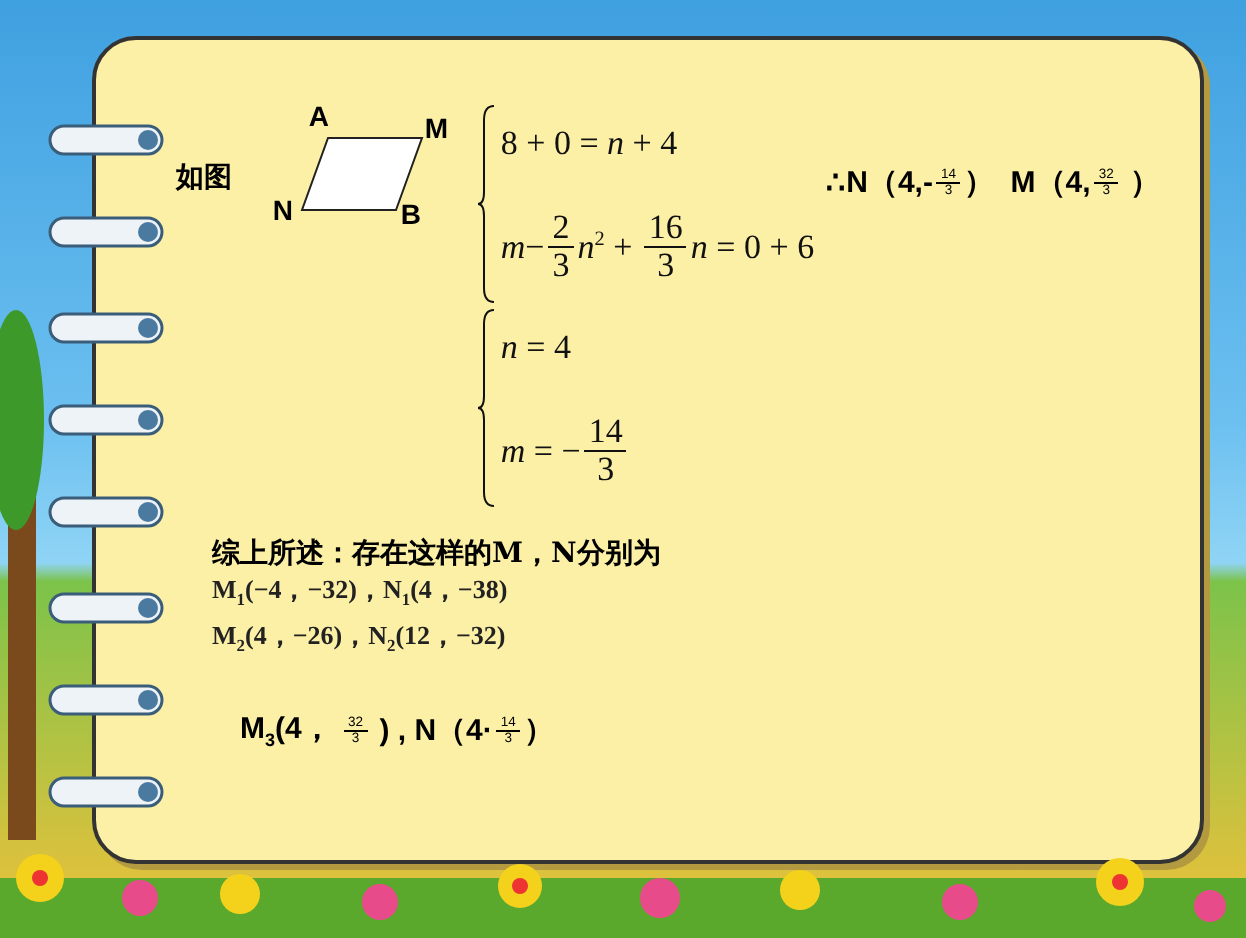 The image size is (1246, 938). Describe the element at coordinates (435, 730) in the screenshot. I see `math-text: ) , N（4·` at that location.